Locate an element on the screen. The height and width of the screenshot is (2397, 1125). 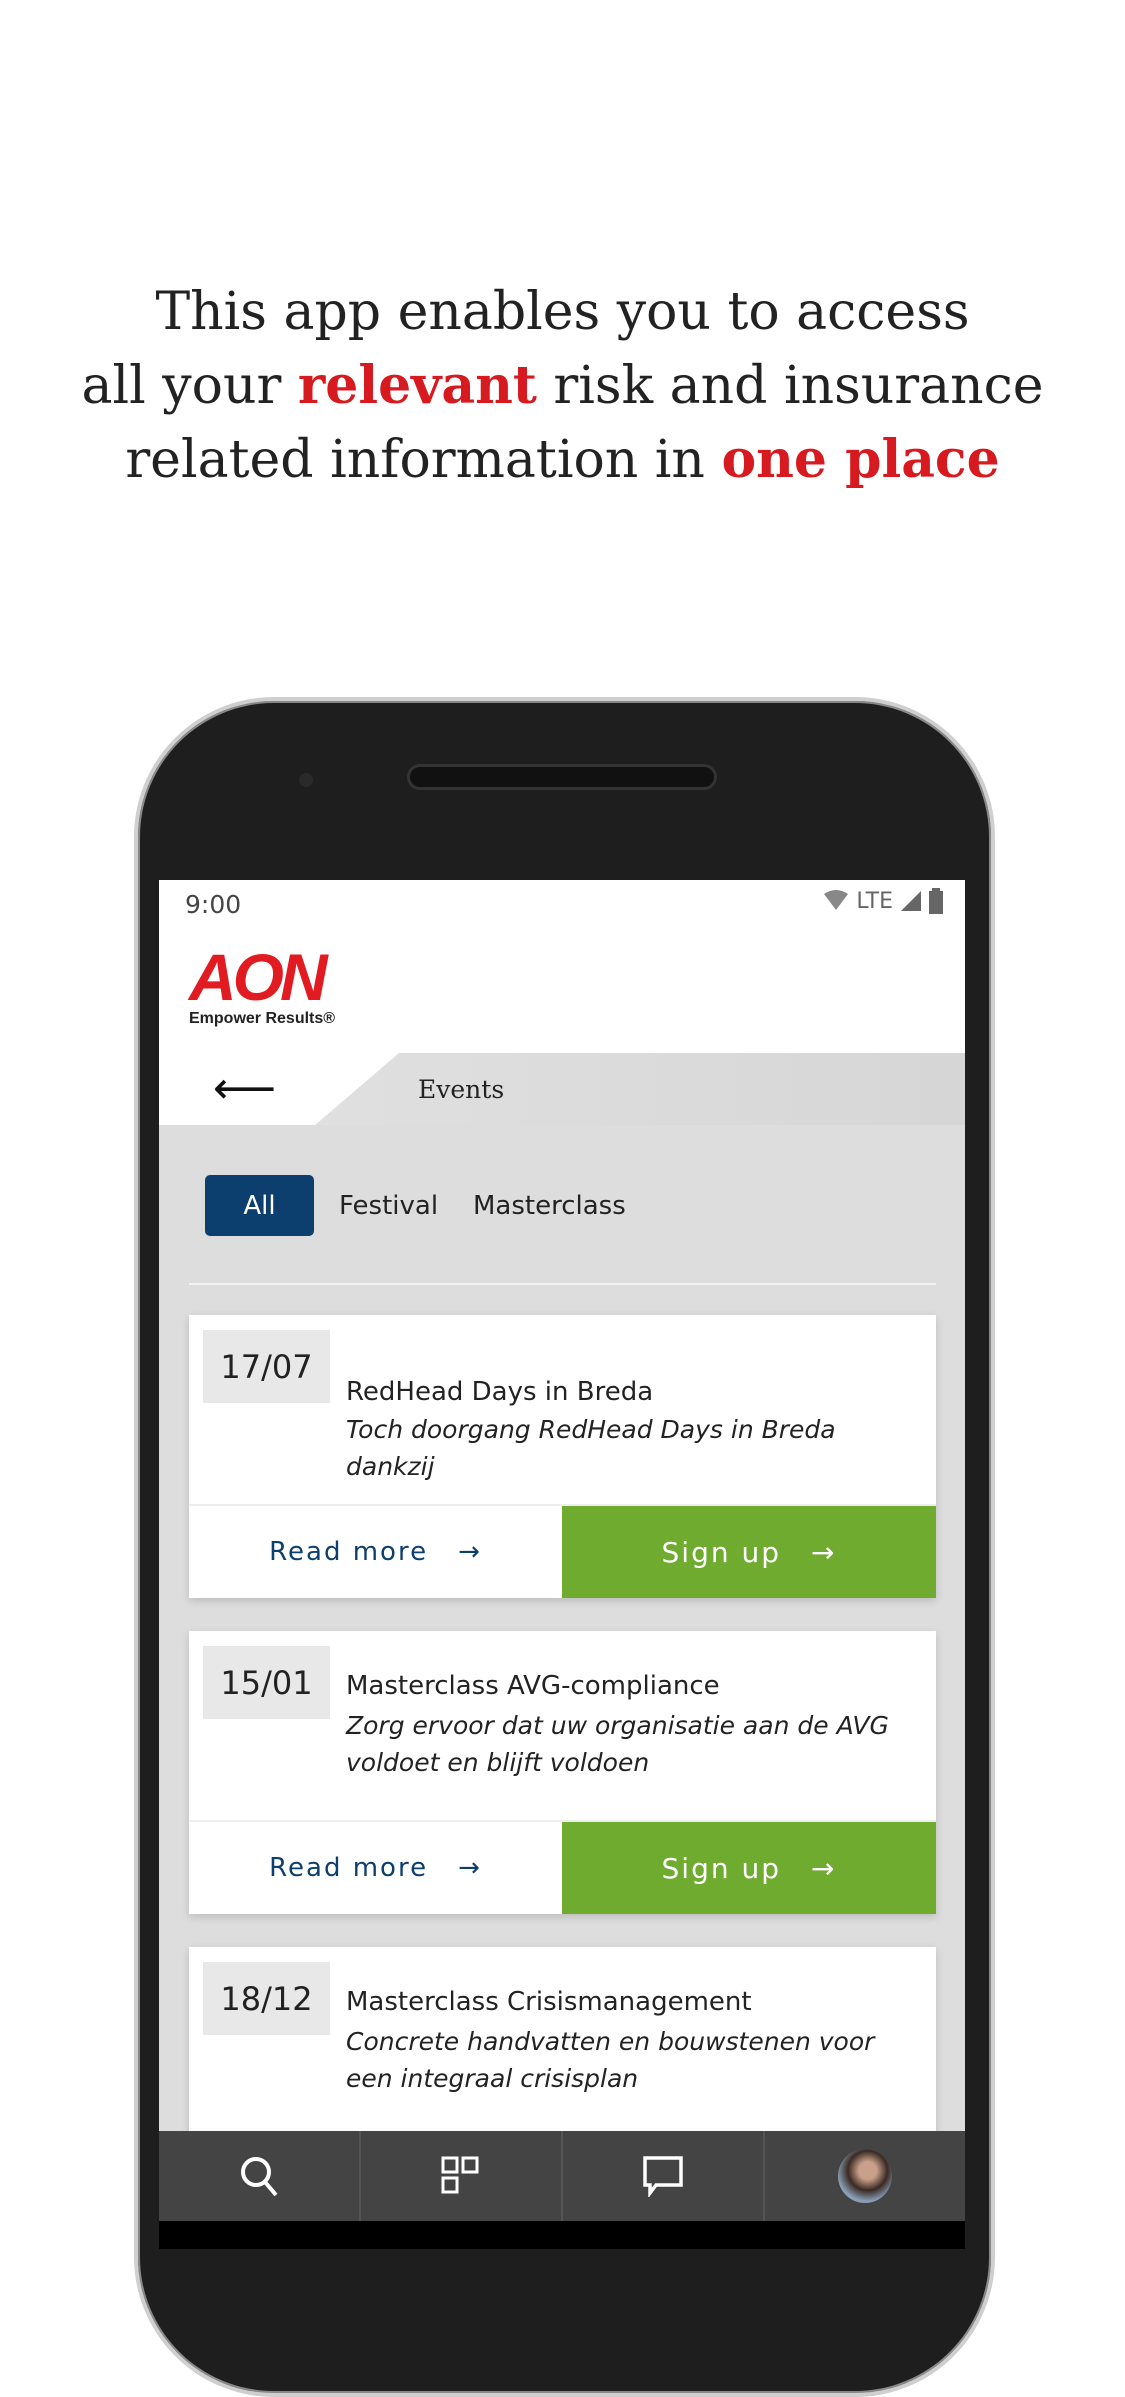
headline-line: This app enables you to access is located at coordinates (562, 312).